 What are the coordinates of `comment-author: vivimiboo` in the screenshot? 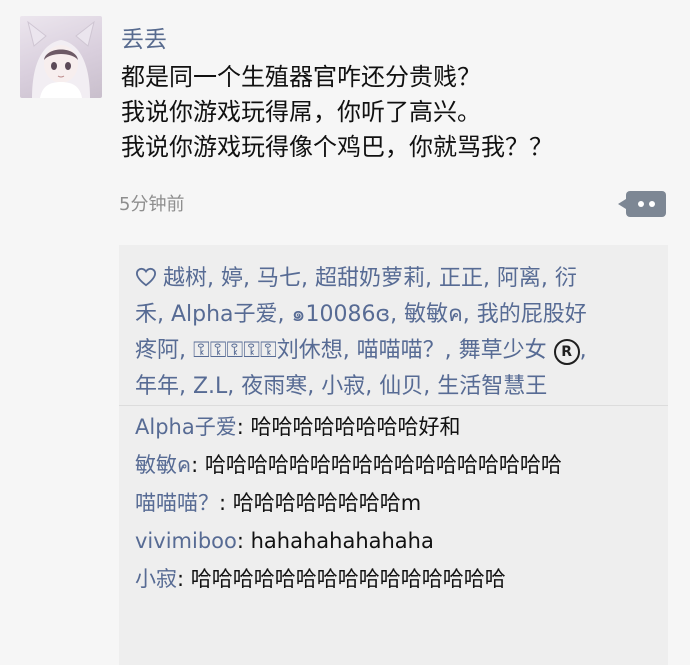 It's located at (186, 541).